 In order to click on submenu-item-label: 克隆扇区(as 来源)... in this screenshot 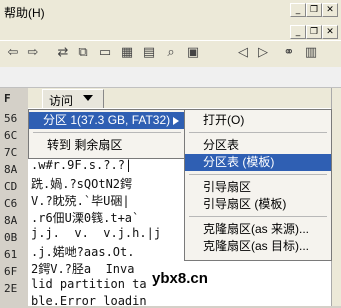, I will do `click(256, 229)`.